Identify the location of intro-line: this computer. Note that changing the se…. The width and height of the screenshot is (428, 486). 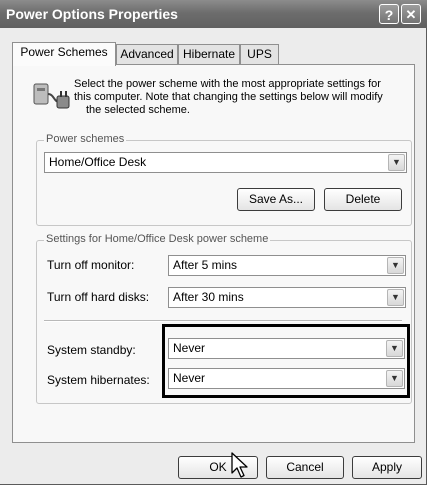
(228, 97).